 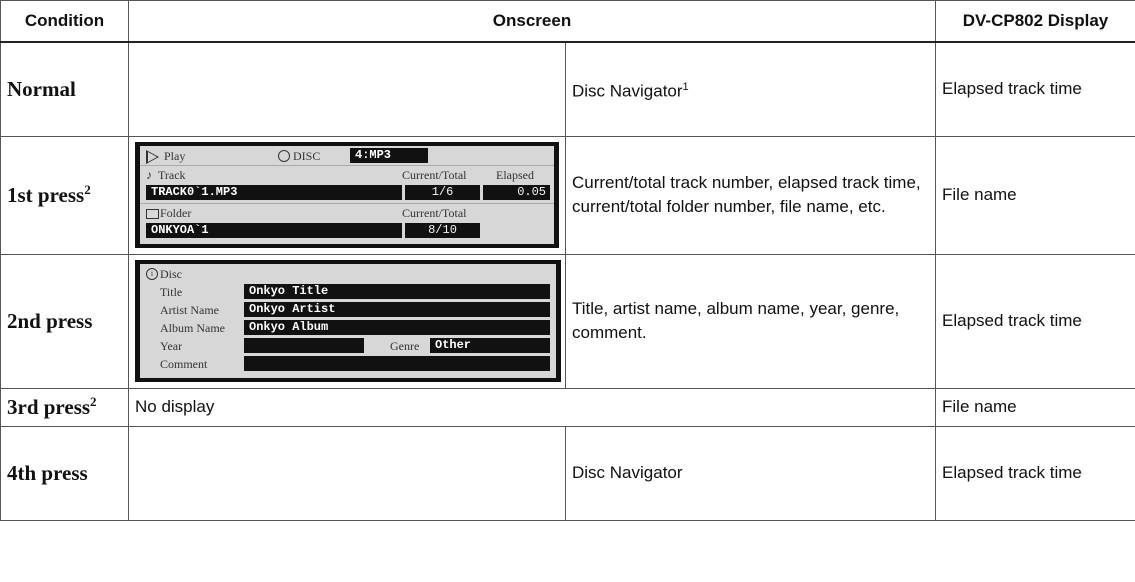 What do you see at coordinates (405, 346) in the screenshot?
I see `genre-label: Genre` at bounding box center [405, 346].